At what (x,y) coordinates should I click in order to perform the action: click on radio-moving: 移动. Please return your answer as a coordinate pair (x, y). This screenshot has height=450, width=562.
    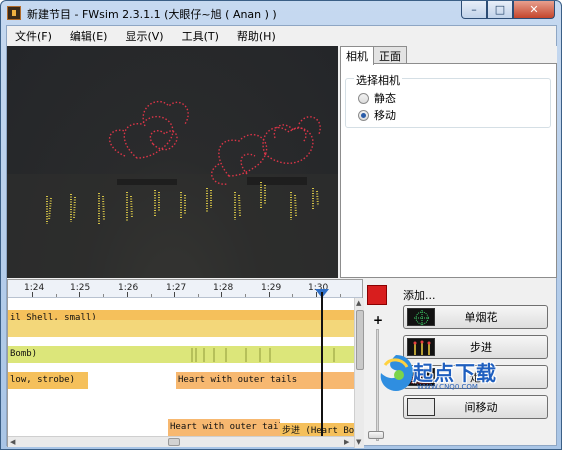
    Looking at the image, I should click on (377, 115).